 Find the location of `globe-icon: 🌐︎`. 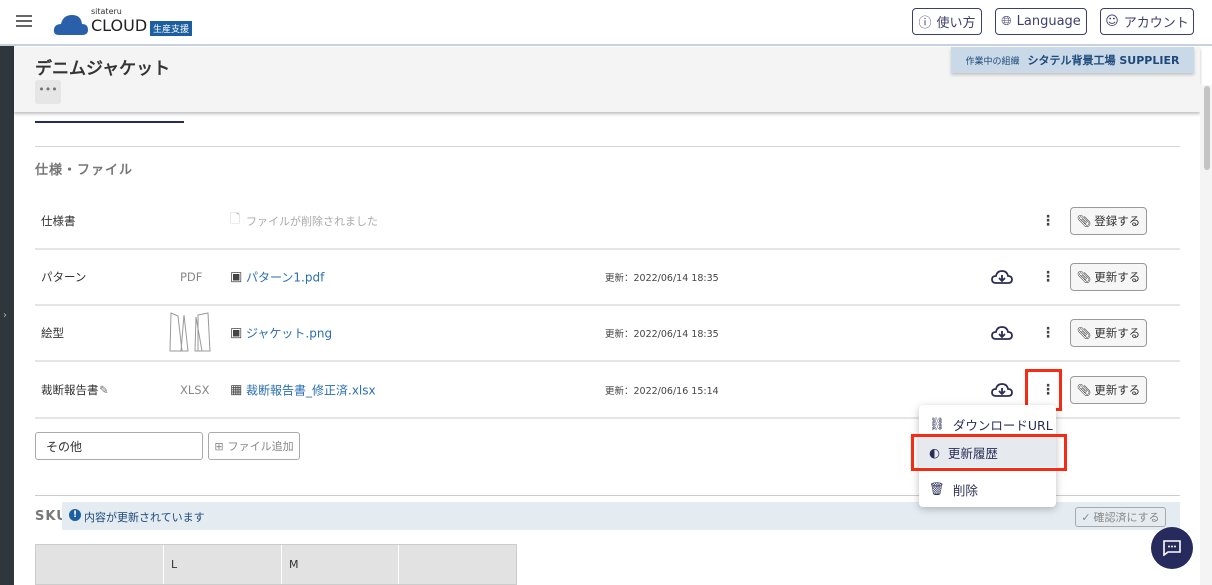

globe-icon: 🌐︎ is located at coordinates (1006, 21).